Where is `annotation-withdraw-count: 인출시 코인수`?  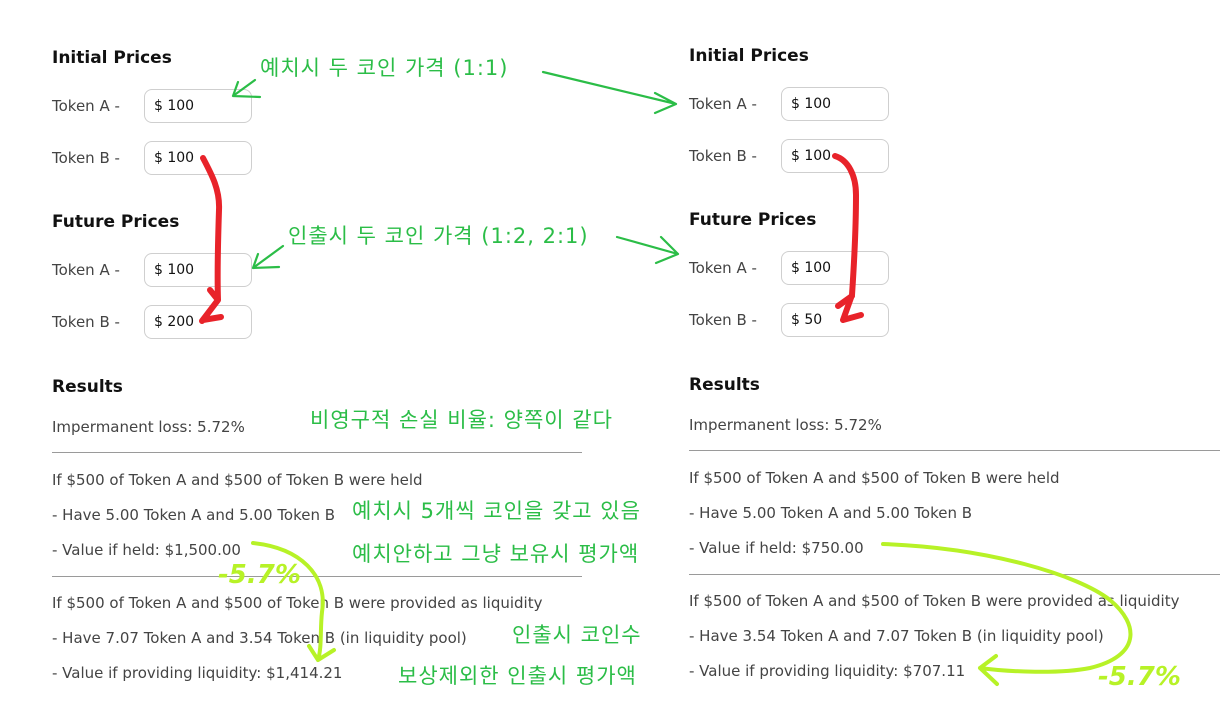 annotation-withdraw-count: 인출시 코인수 is located at coordinates (577, 635).